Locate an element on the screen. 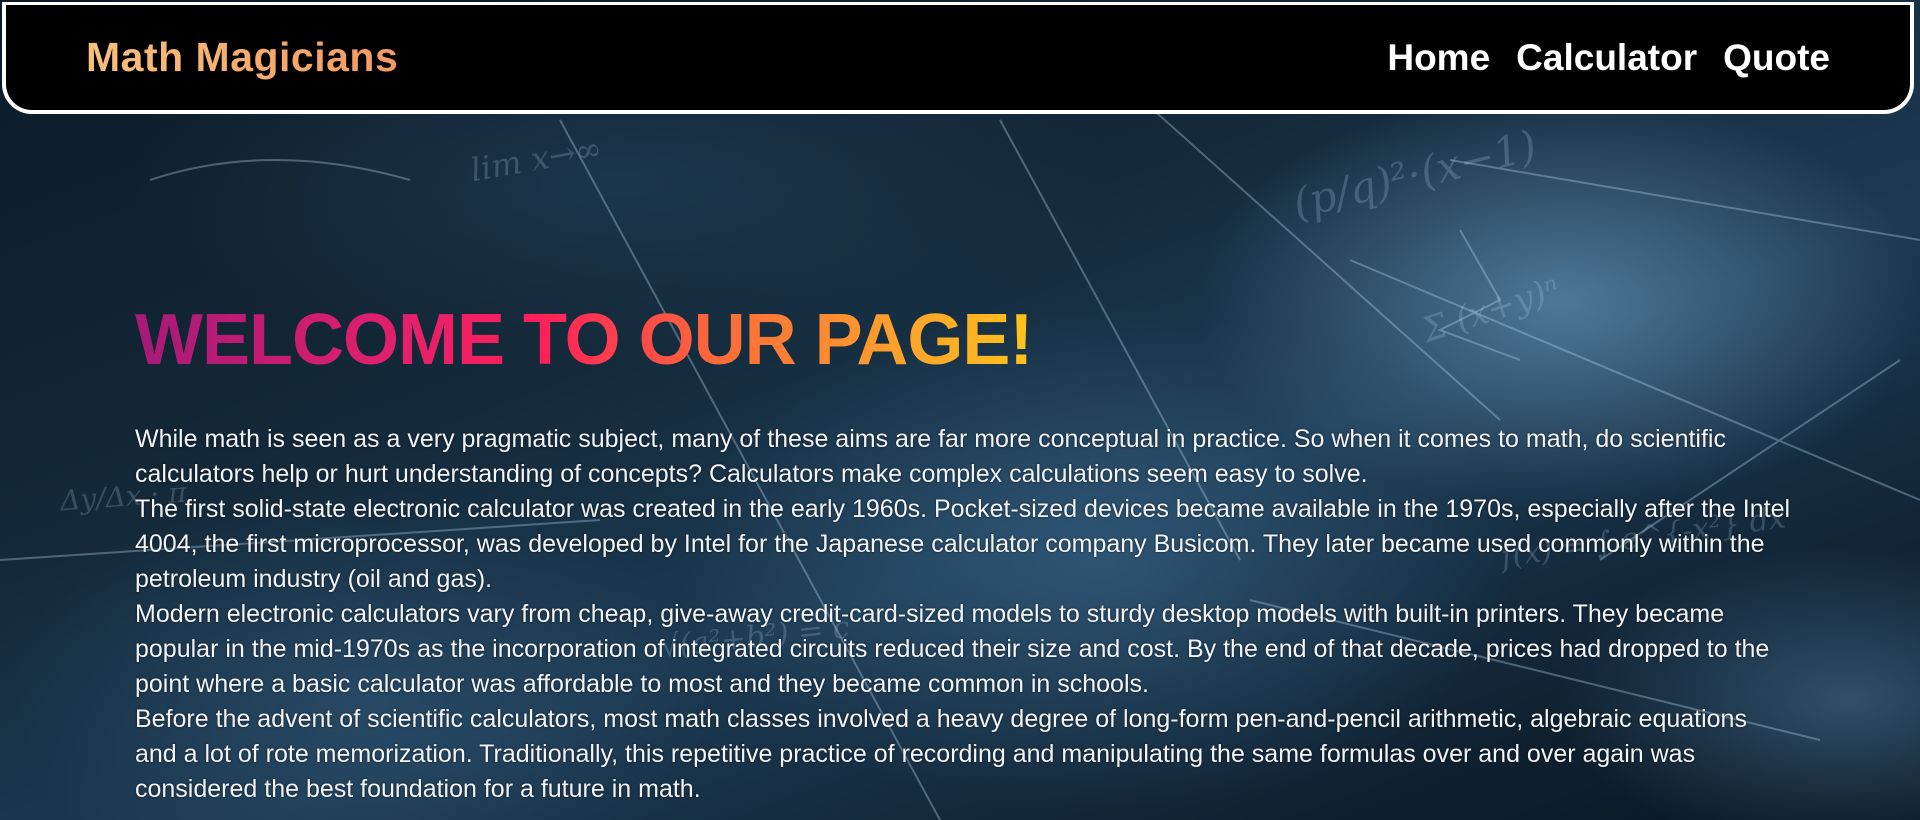  page-title: WELCOME TO OUR PAGE! is located at coordinates (584, 340).